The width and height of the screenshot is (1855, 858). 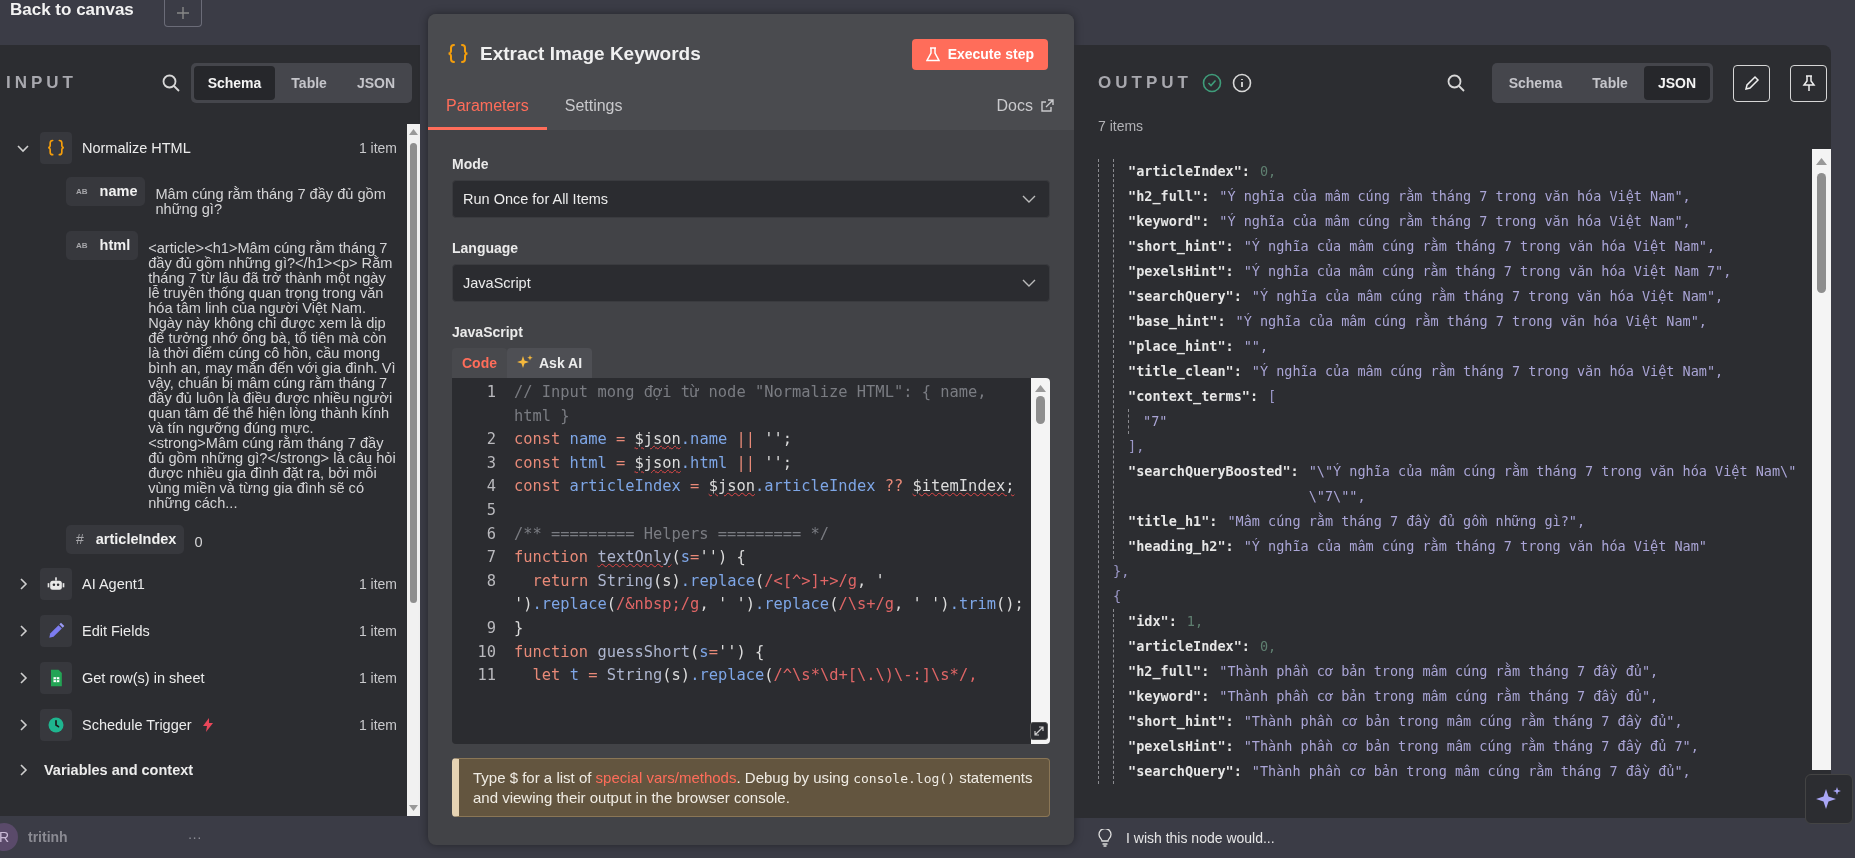 What do you see at coordinates (199, 541) in the screenshot?
I see `field-value: 0` at bounding box center [199, 541].